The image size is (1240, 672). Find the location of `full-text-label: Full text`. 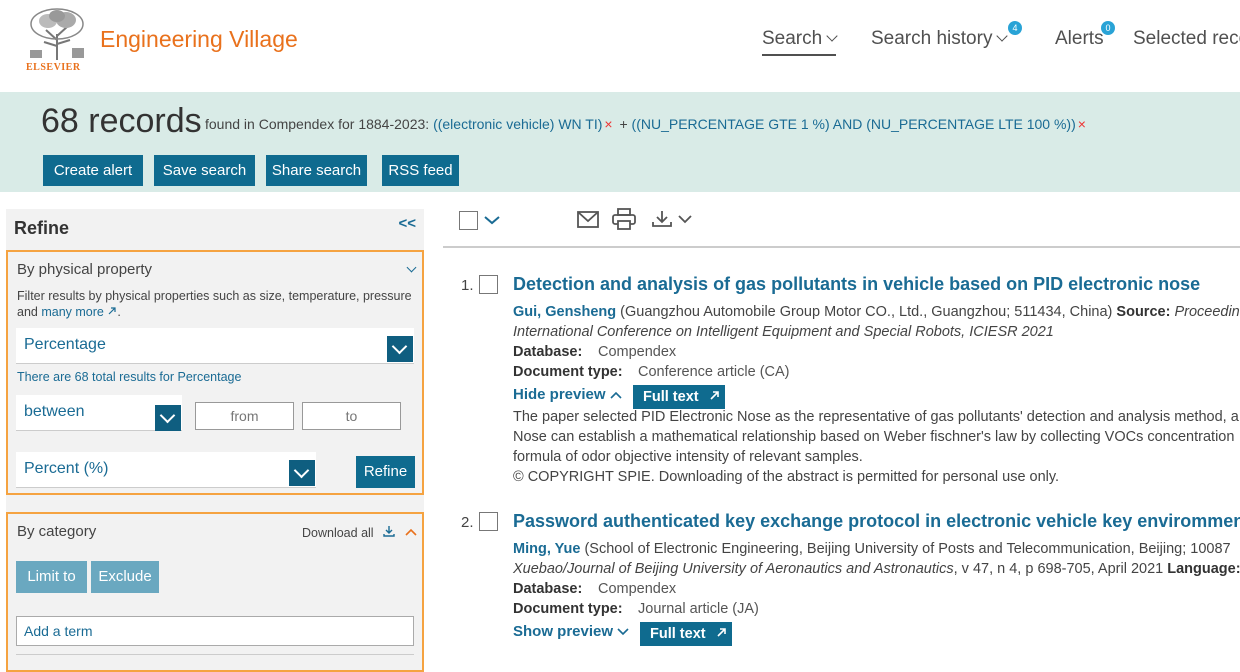

full-text-label: Full text is located at coordinates (671, 397).